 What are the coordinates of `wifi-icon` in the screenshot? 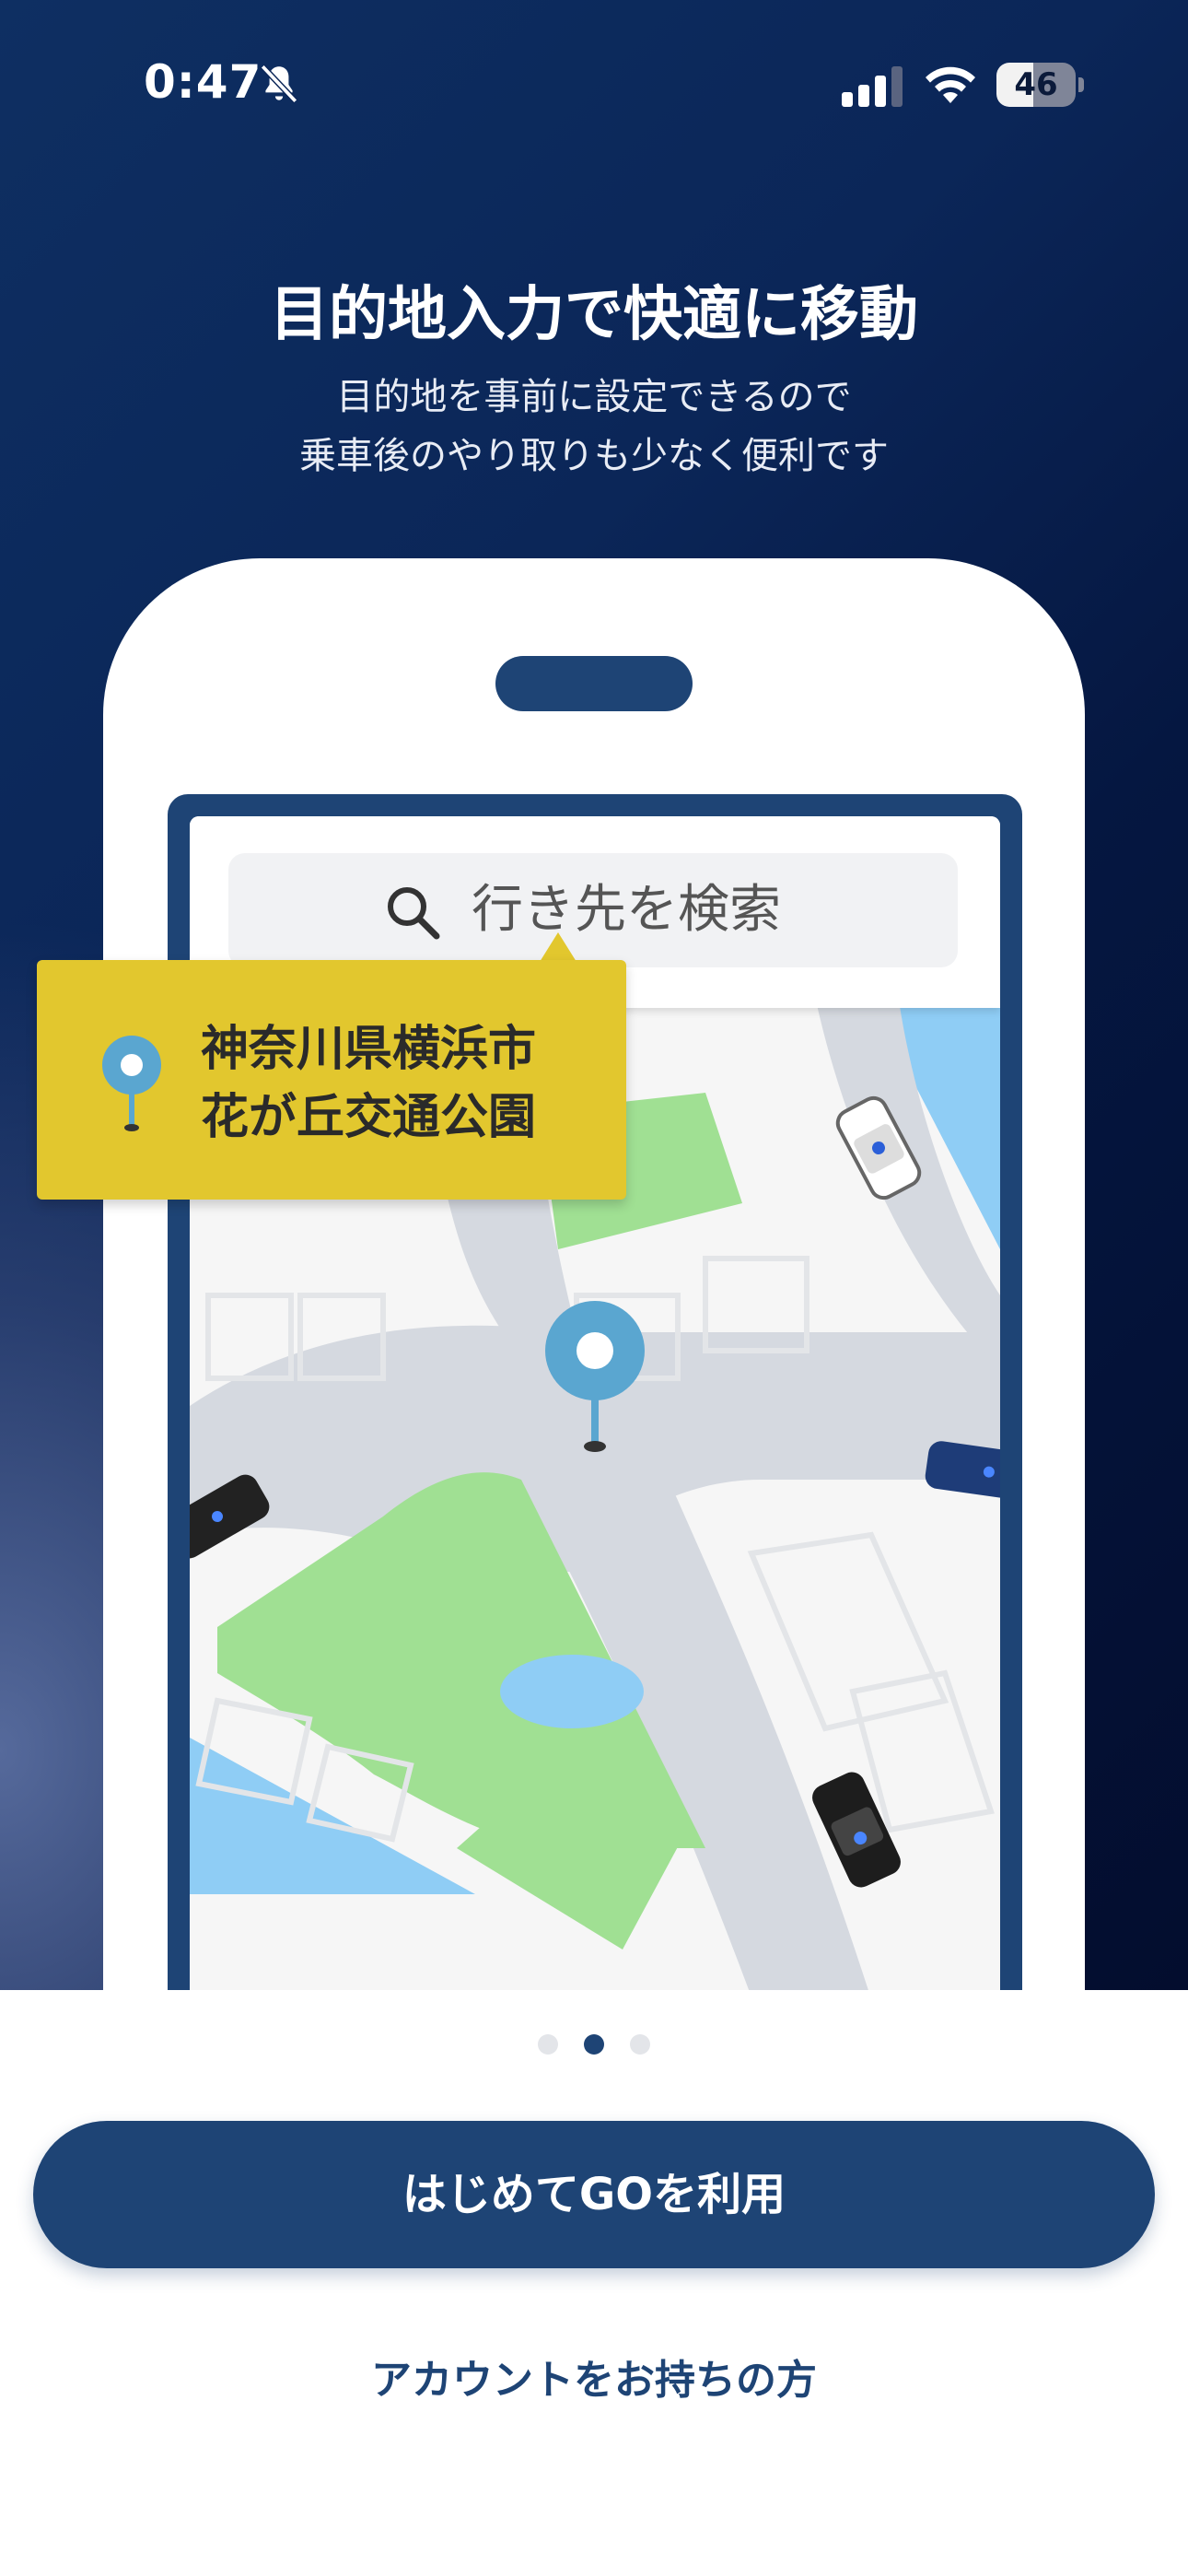 It's located at (951, 84).